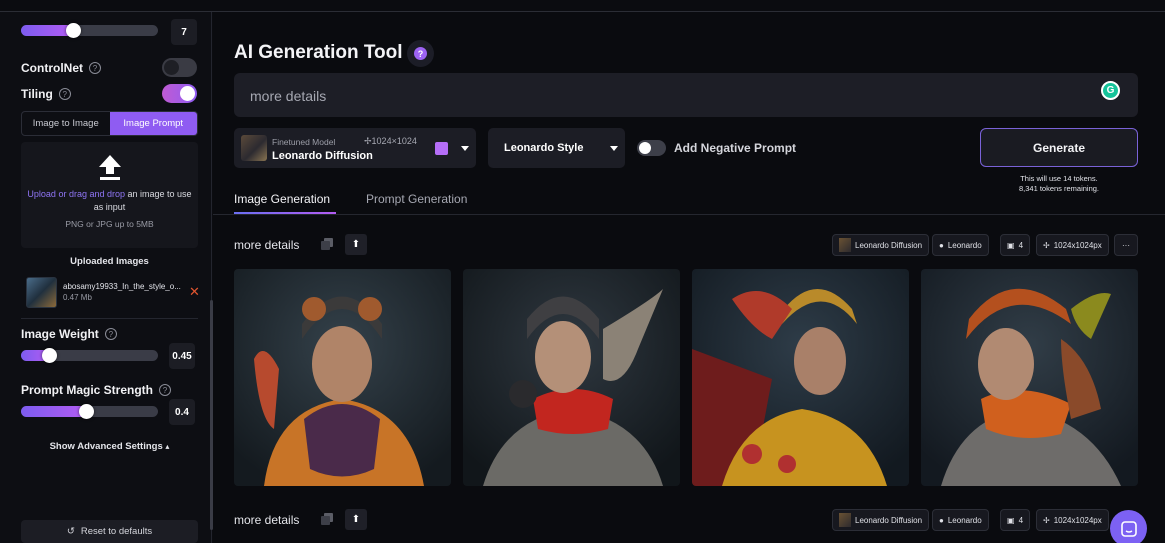 This screenshot has width=1165, height=543. Describe the element at coordinates (182, 356) in the screenshot. I see `image-weight-value: 0.45` at that location.